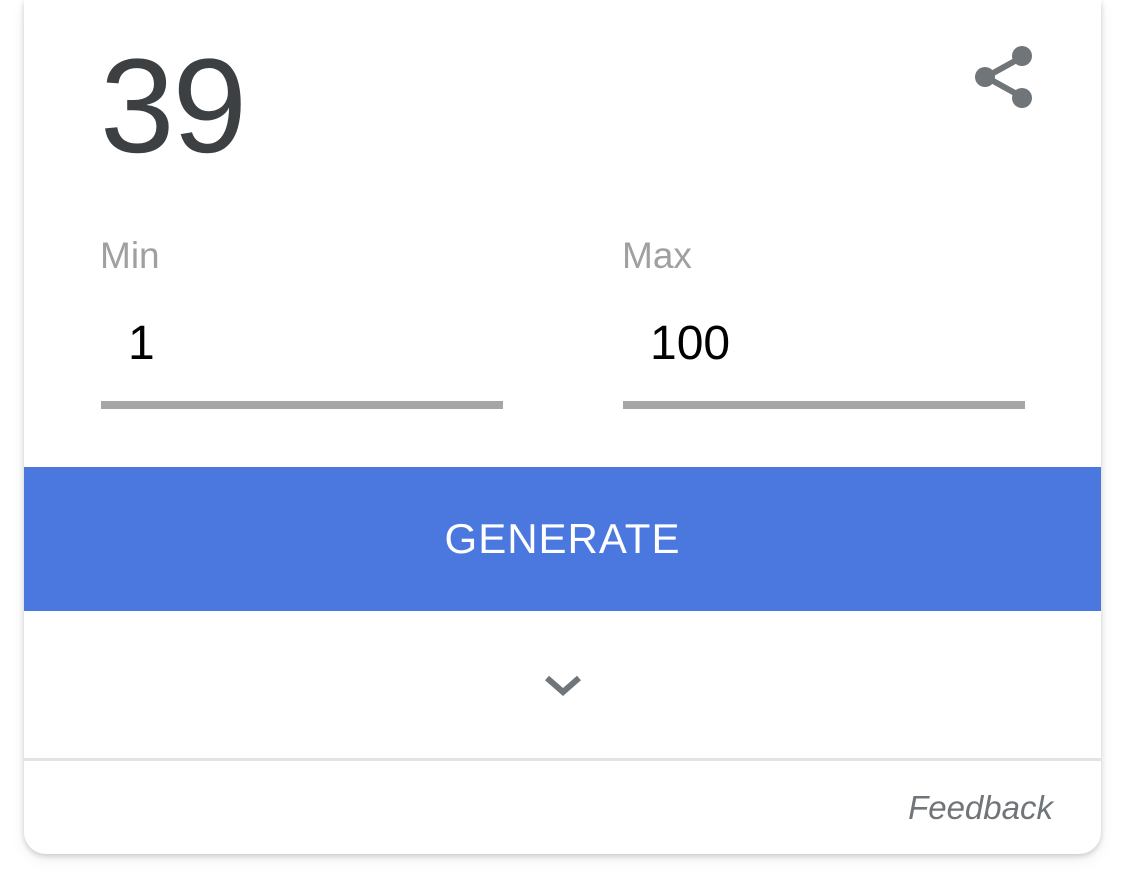 The width and height of the screenshot is (1125, 880). What do you see at coordinates (657, 255) in the screenshot?
I see `max-label: Max` at bounding box center [657, 255].